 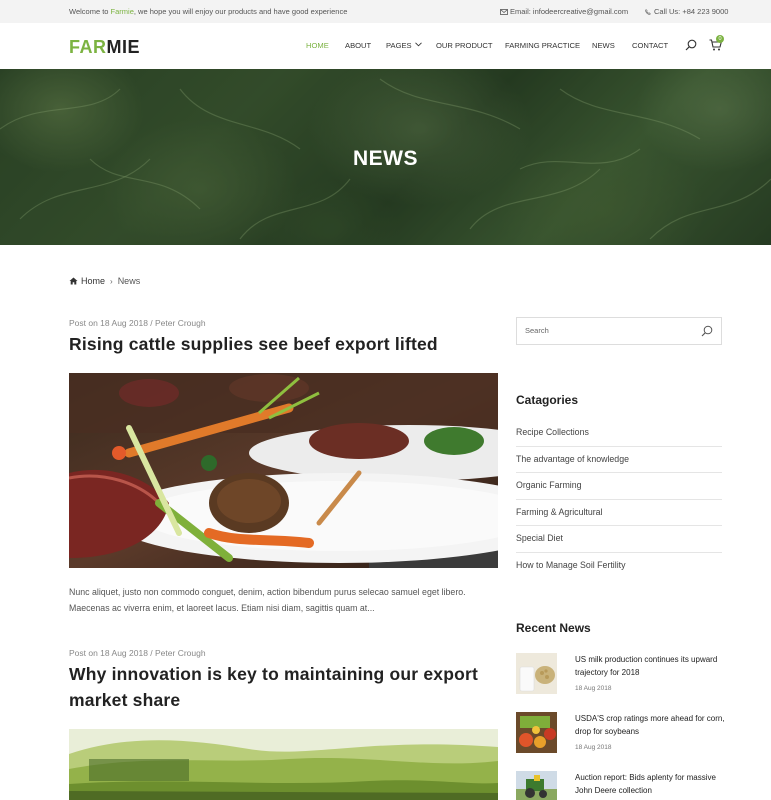 What do you see at coordinates (90, 11) in the screenshot?
I see `welcome-prefix: Welcome to` at bounding box center [90, 11].